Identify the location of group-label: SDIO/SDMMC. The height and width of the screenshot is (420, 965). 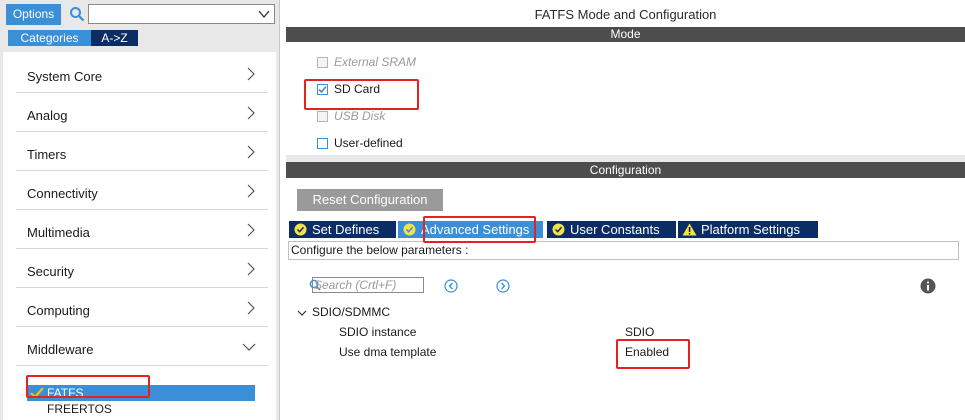
(351, 312).